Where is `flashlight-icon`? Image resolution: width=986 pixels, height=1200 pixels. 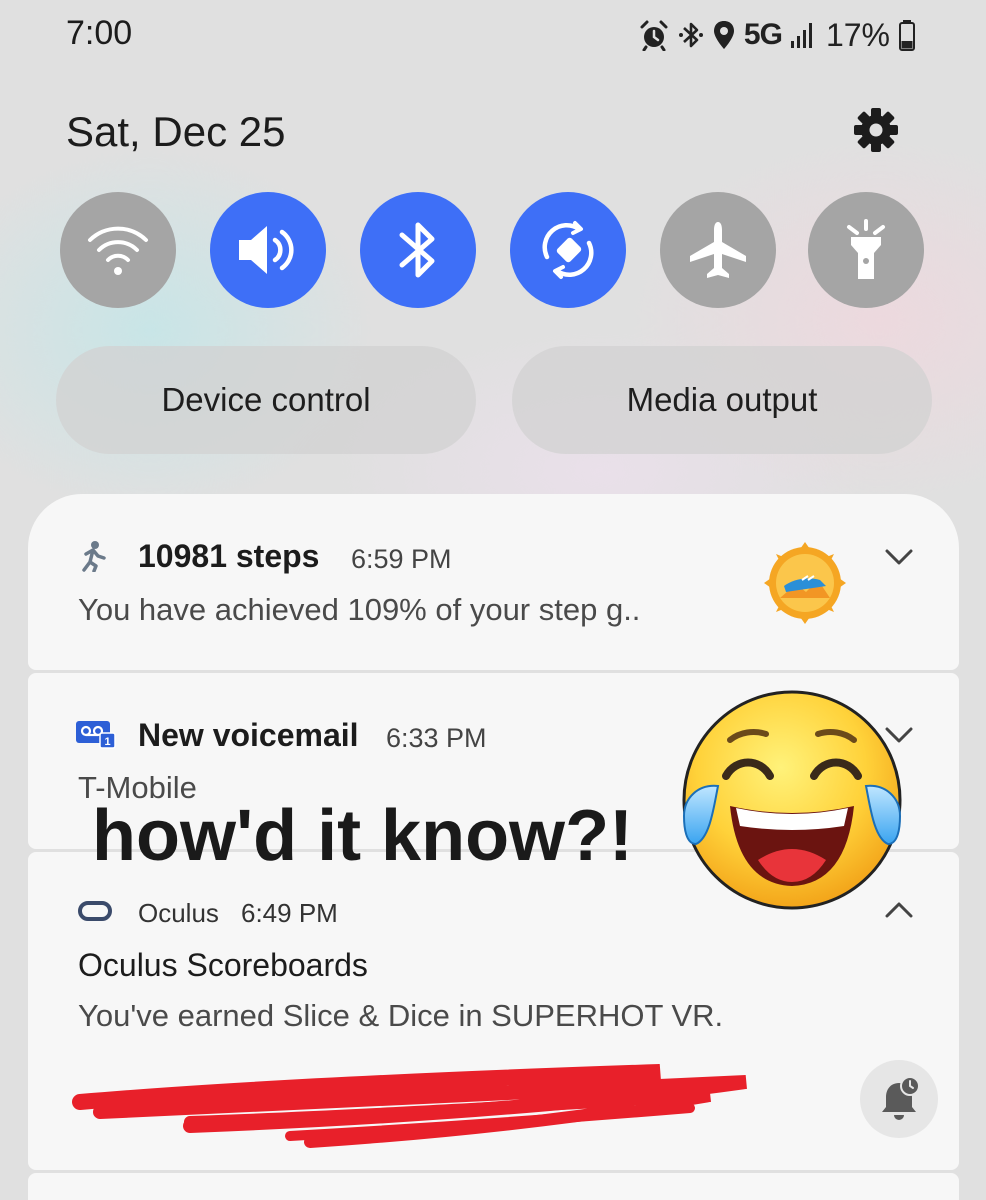
flashlight-icon is located at coordinates (866, 249).